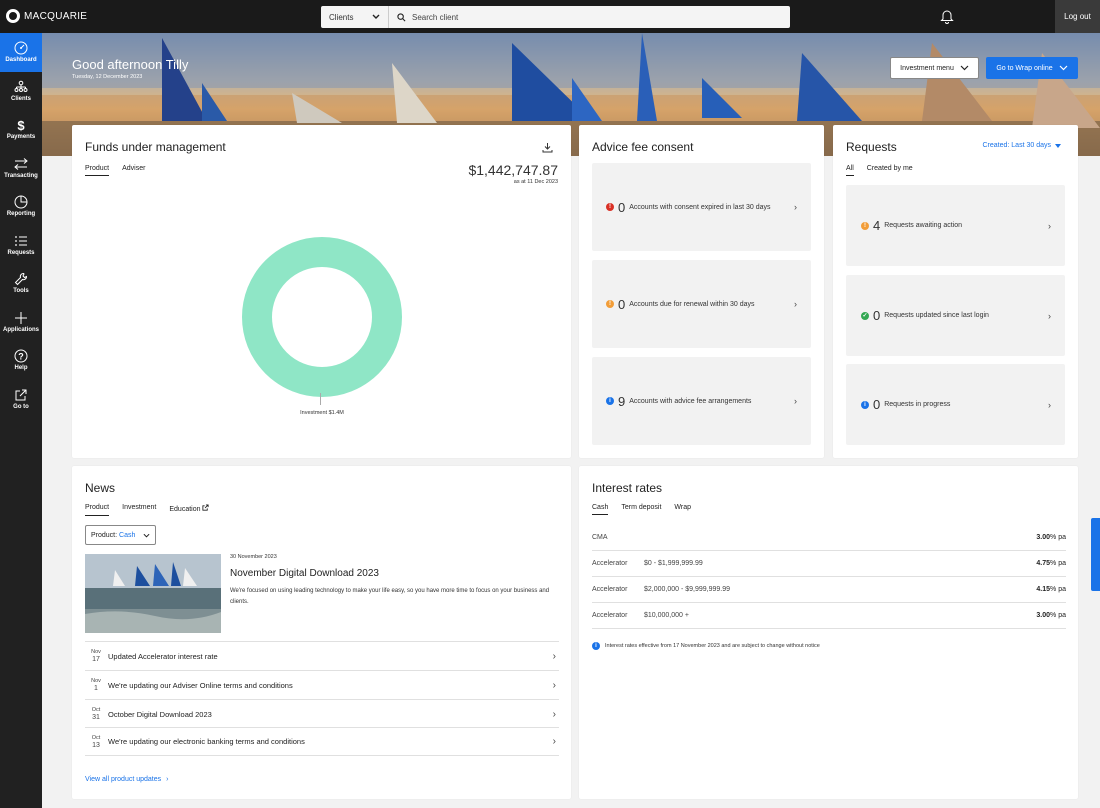  I want to click on funds-donut-chart, so click(322, 317).